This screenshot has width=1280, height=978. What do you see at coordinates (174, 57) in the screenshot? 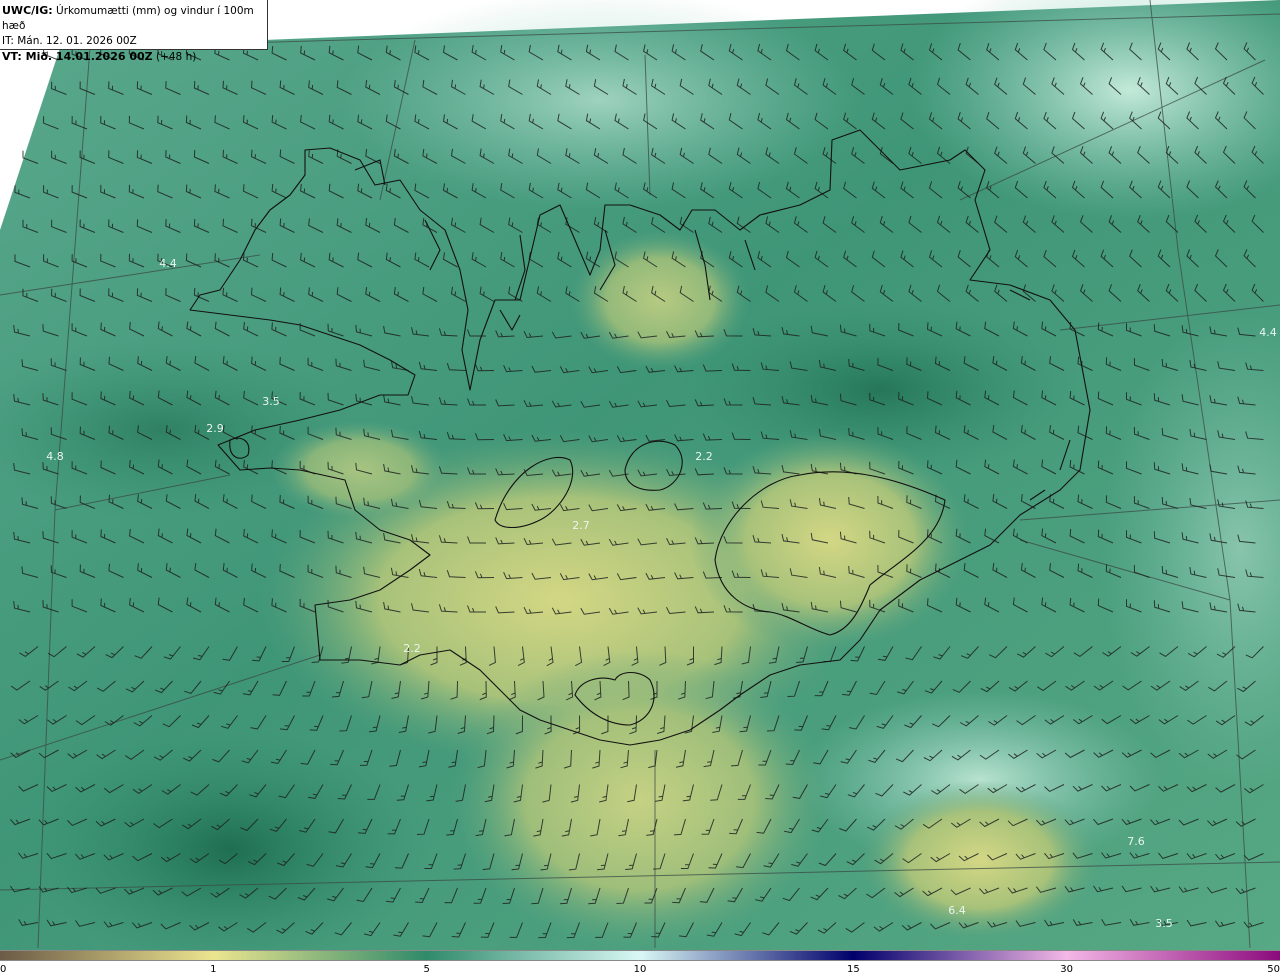
I see `forecast-lead: (+48 h)` at bounding box center [174, 57].